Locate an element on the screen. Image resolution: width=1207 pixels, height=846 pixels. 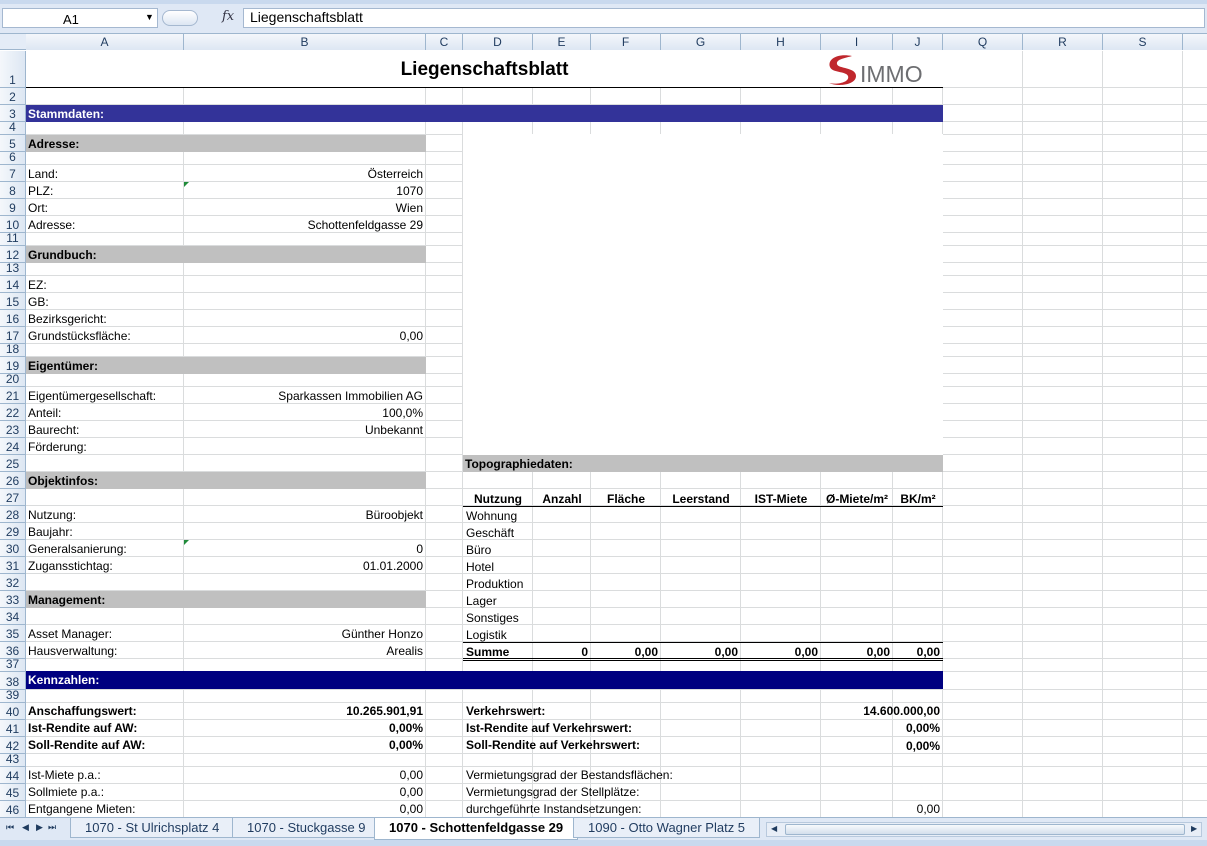
row-header: 27 is located at coordinates (13, 497).